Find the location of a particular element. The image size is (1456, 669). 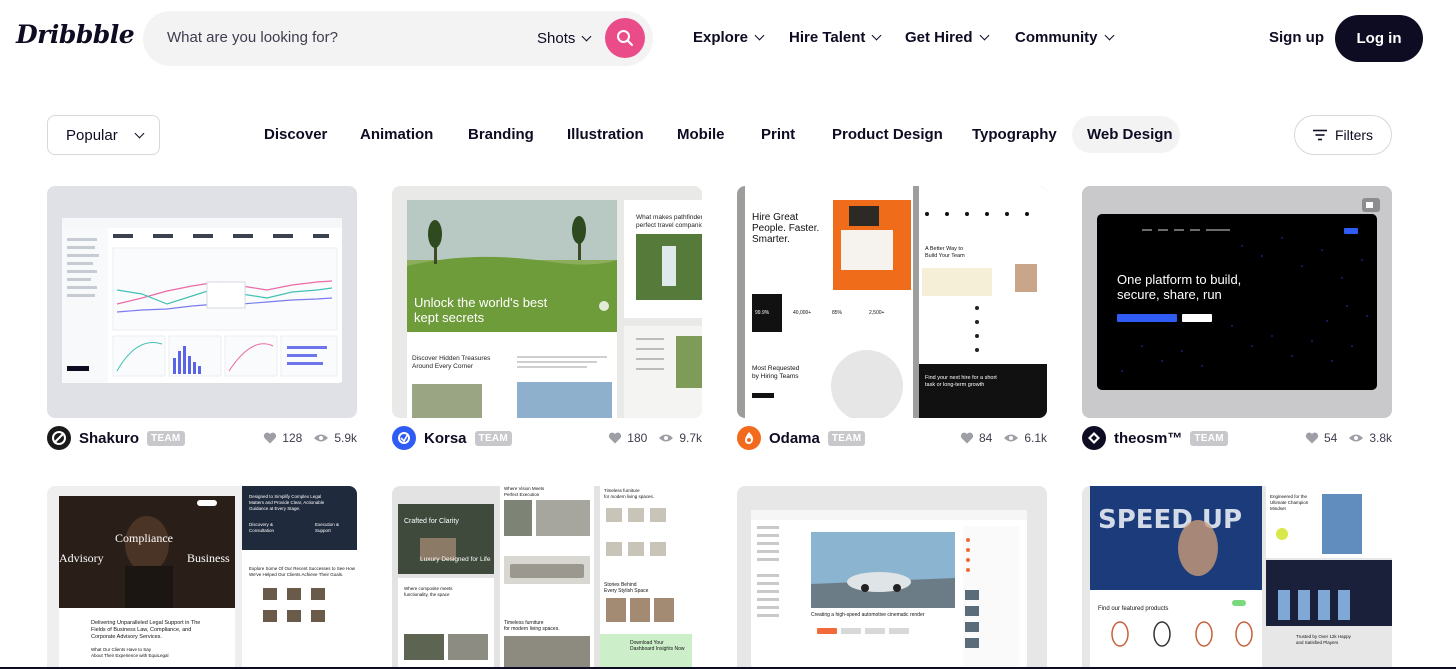

category-typography: Typography is located at coordinates (1014, 134).